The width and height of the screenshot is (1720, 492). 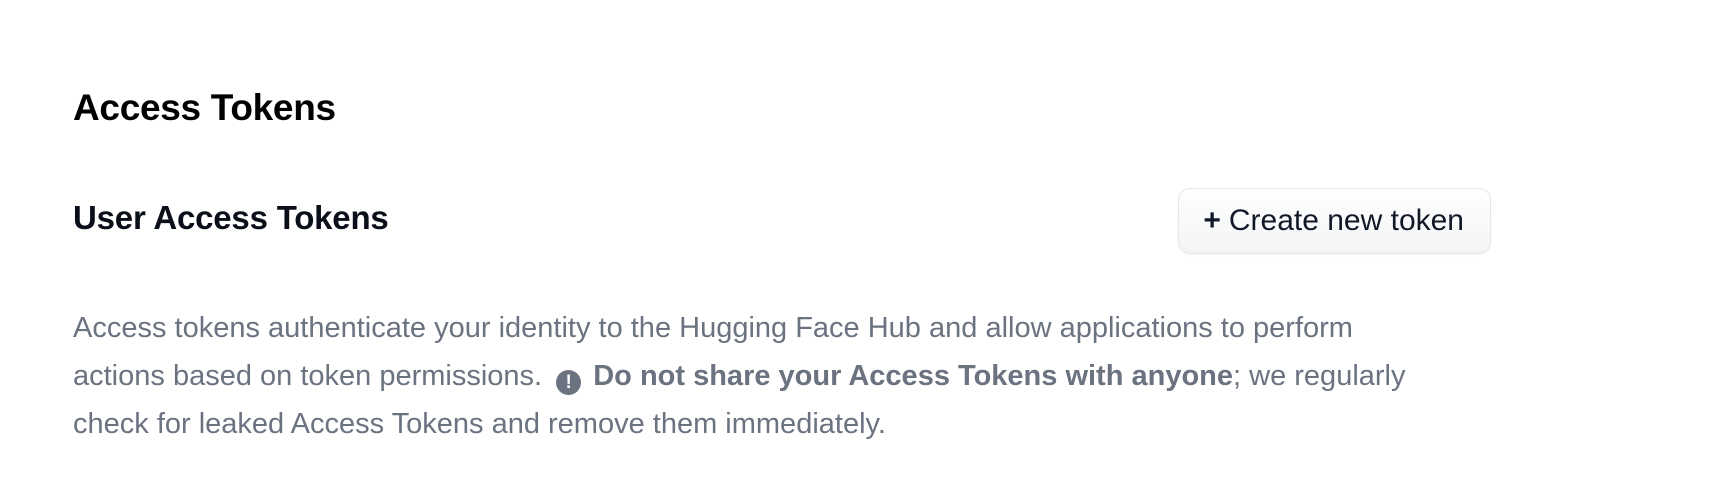 What do you see at coordinates (204, 107) in the screenshot?
I see `page-title: Access Tokens` at bounding box center [204, 107].